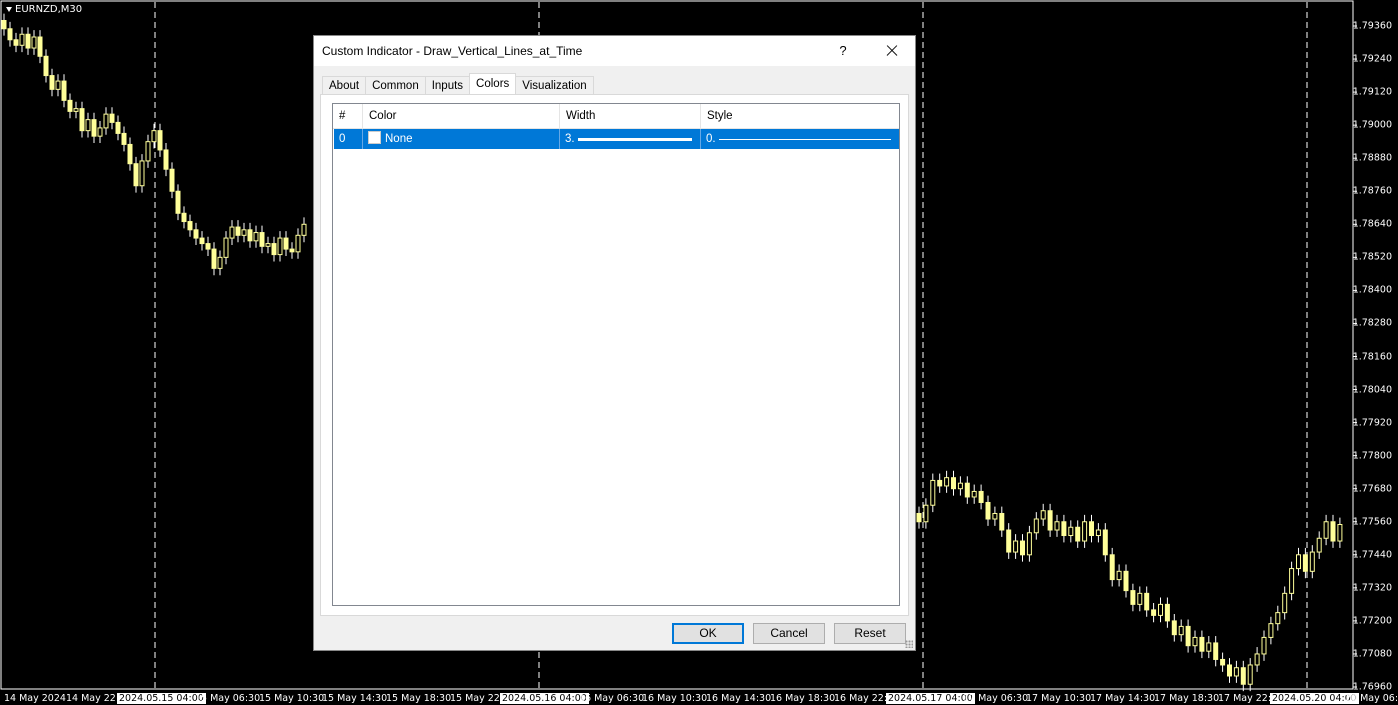 The height and width of the screenshot is (705, 1398). I want to click on time-tick-label: 15 May 06:30, so click(228, 698).